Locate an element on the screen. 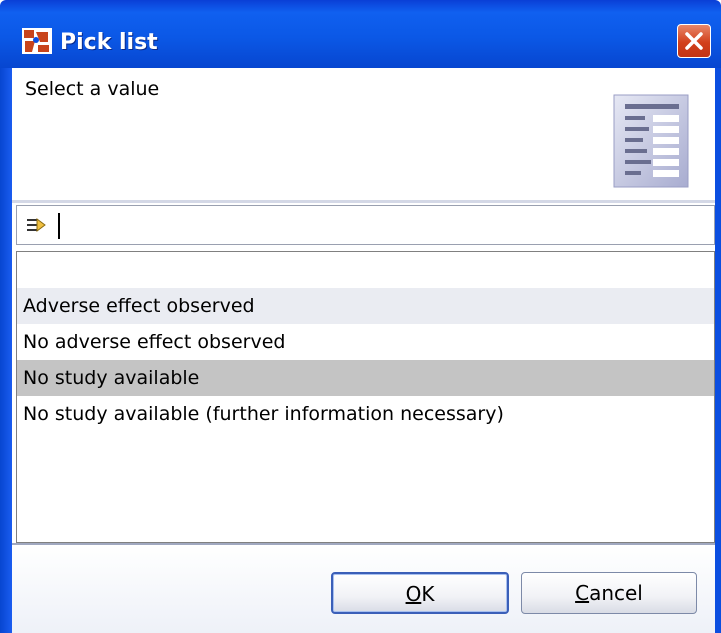 The image size is (721, 633). list-item-adverse-effect-observed: Adverse effect observed is located at coordinates (365, 306).